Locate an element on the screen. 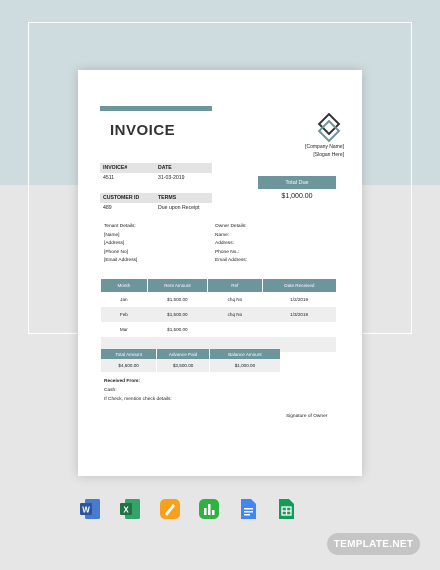 The height and width of the screenshot is (570, 440). owner-email: Email Address: is located at coordinates (231, 260).